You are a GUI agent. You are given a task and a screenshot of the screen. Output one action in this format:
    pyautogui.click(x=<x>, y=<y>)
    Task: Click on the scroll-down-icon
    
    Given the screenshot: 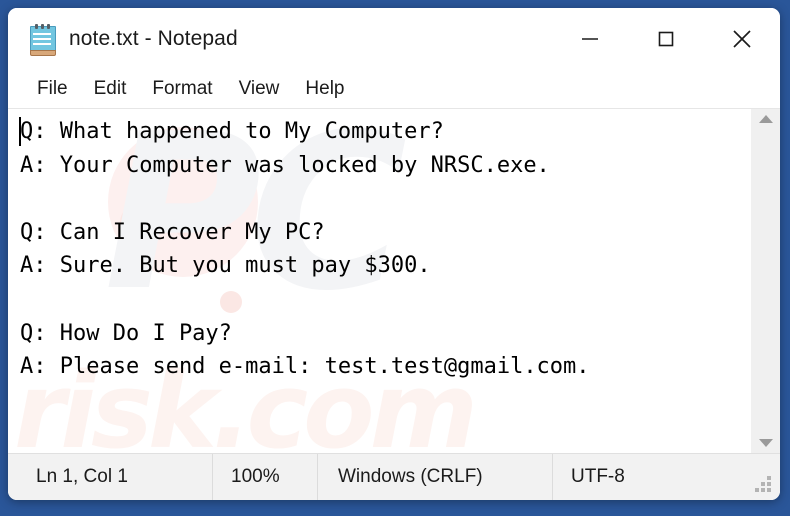 What is the action you would take?
    pyautogui.click(x=765, y=443)
    